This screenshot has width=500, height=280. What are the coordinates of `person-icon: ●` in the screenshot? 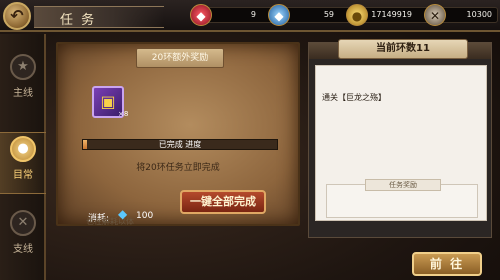 It's located at (23, 149).